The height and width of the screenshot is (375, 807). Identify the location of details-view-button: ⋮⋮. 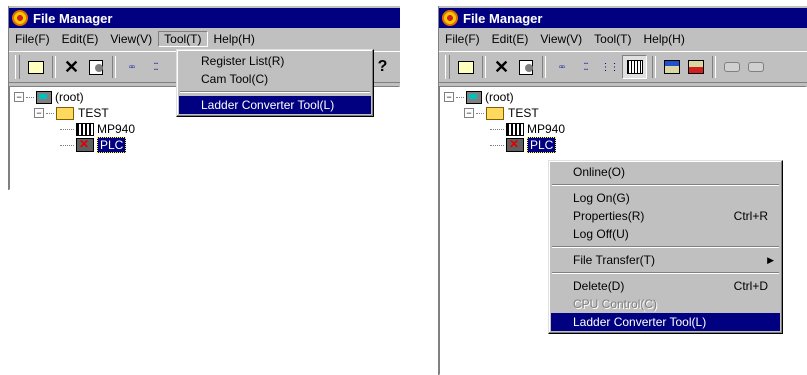
(609, 67).